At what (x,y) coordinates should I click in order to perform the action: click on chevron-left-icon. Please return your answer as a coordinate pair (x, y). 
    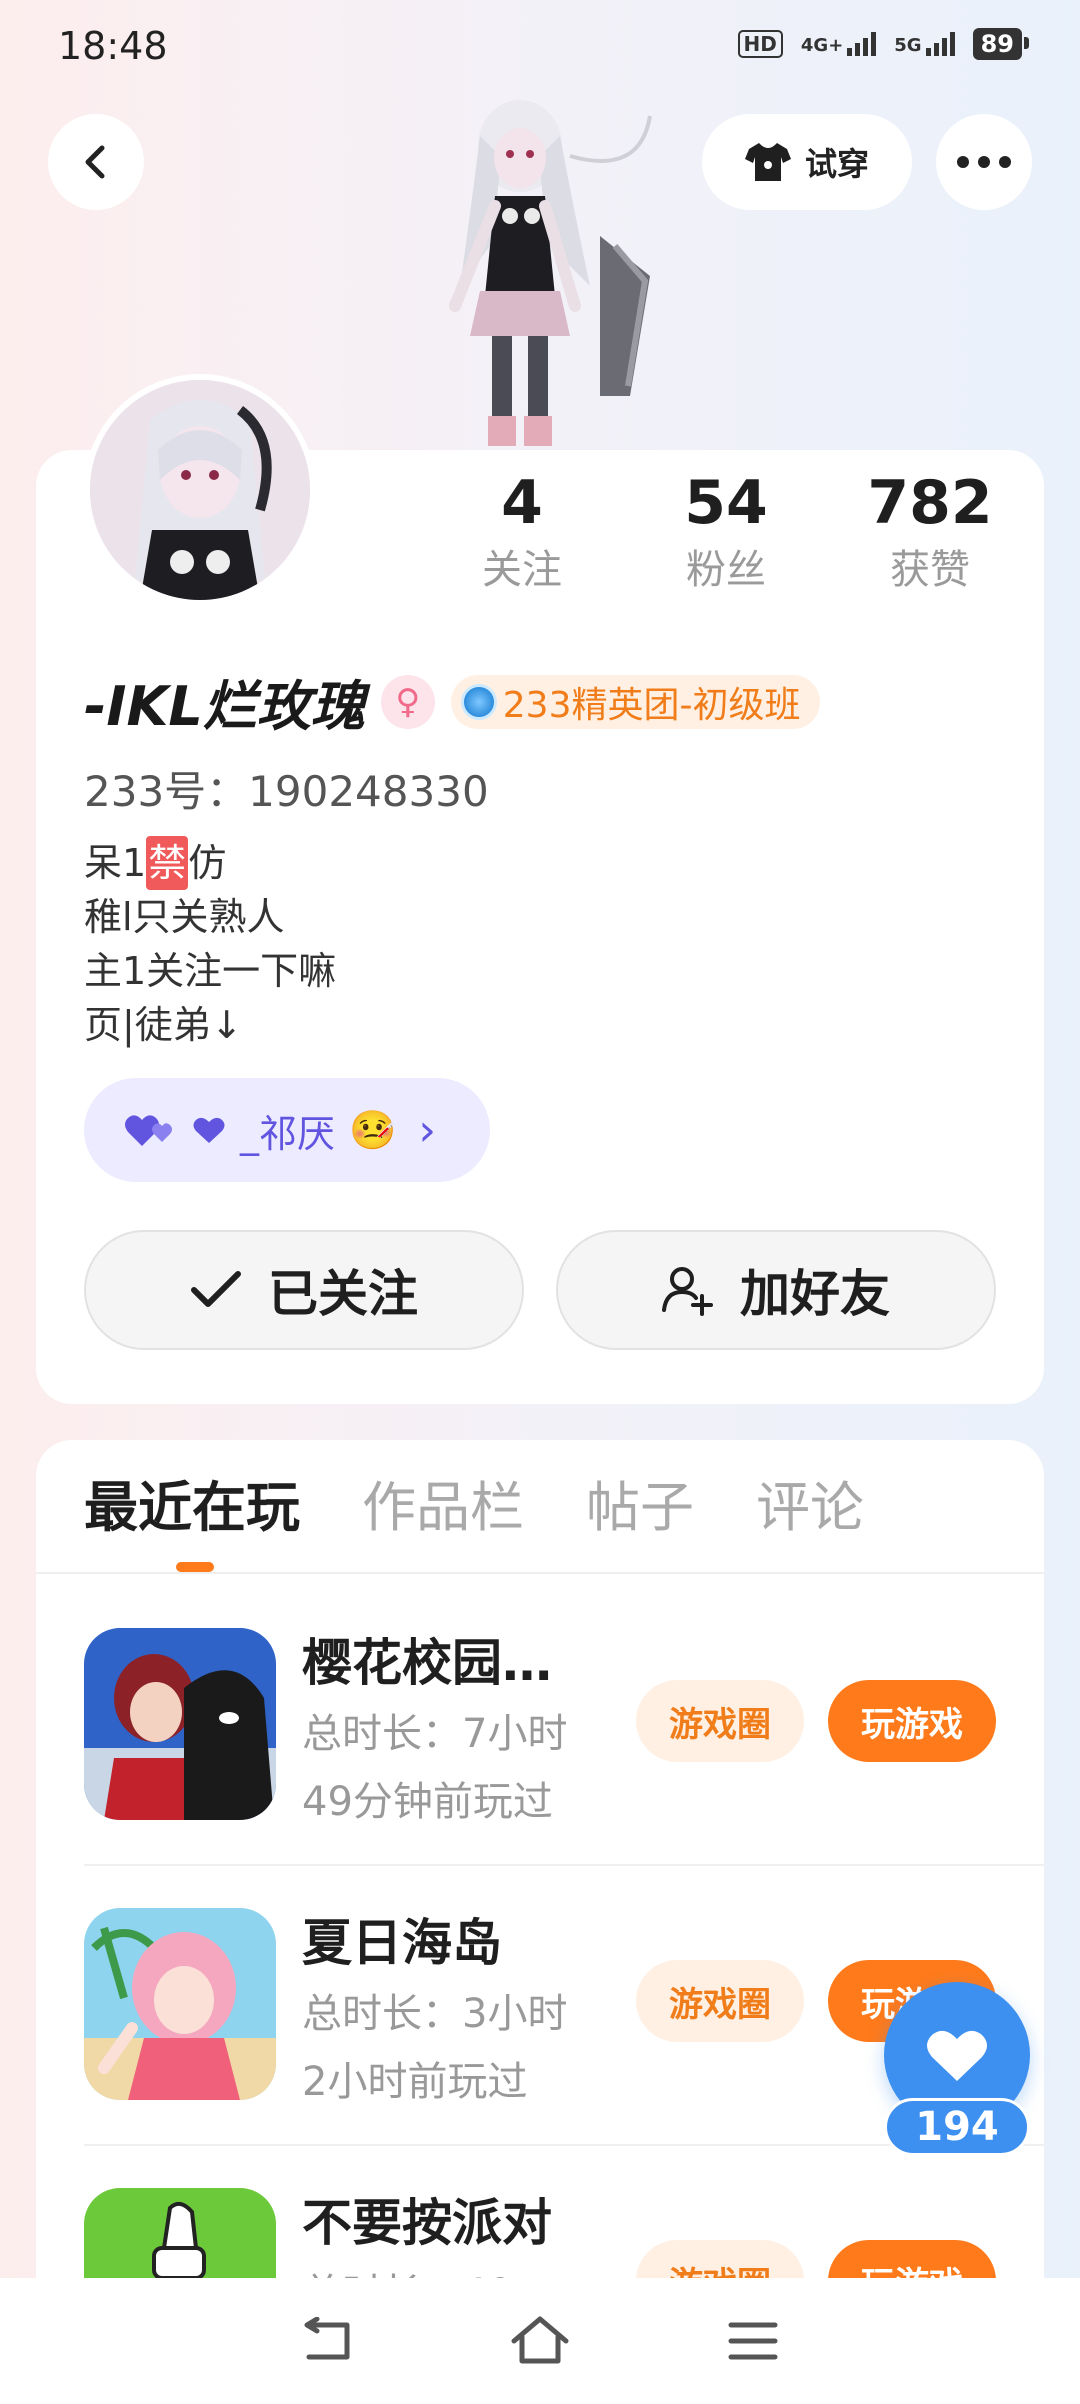
    Looking at the image, I should click on (95, 162).